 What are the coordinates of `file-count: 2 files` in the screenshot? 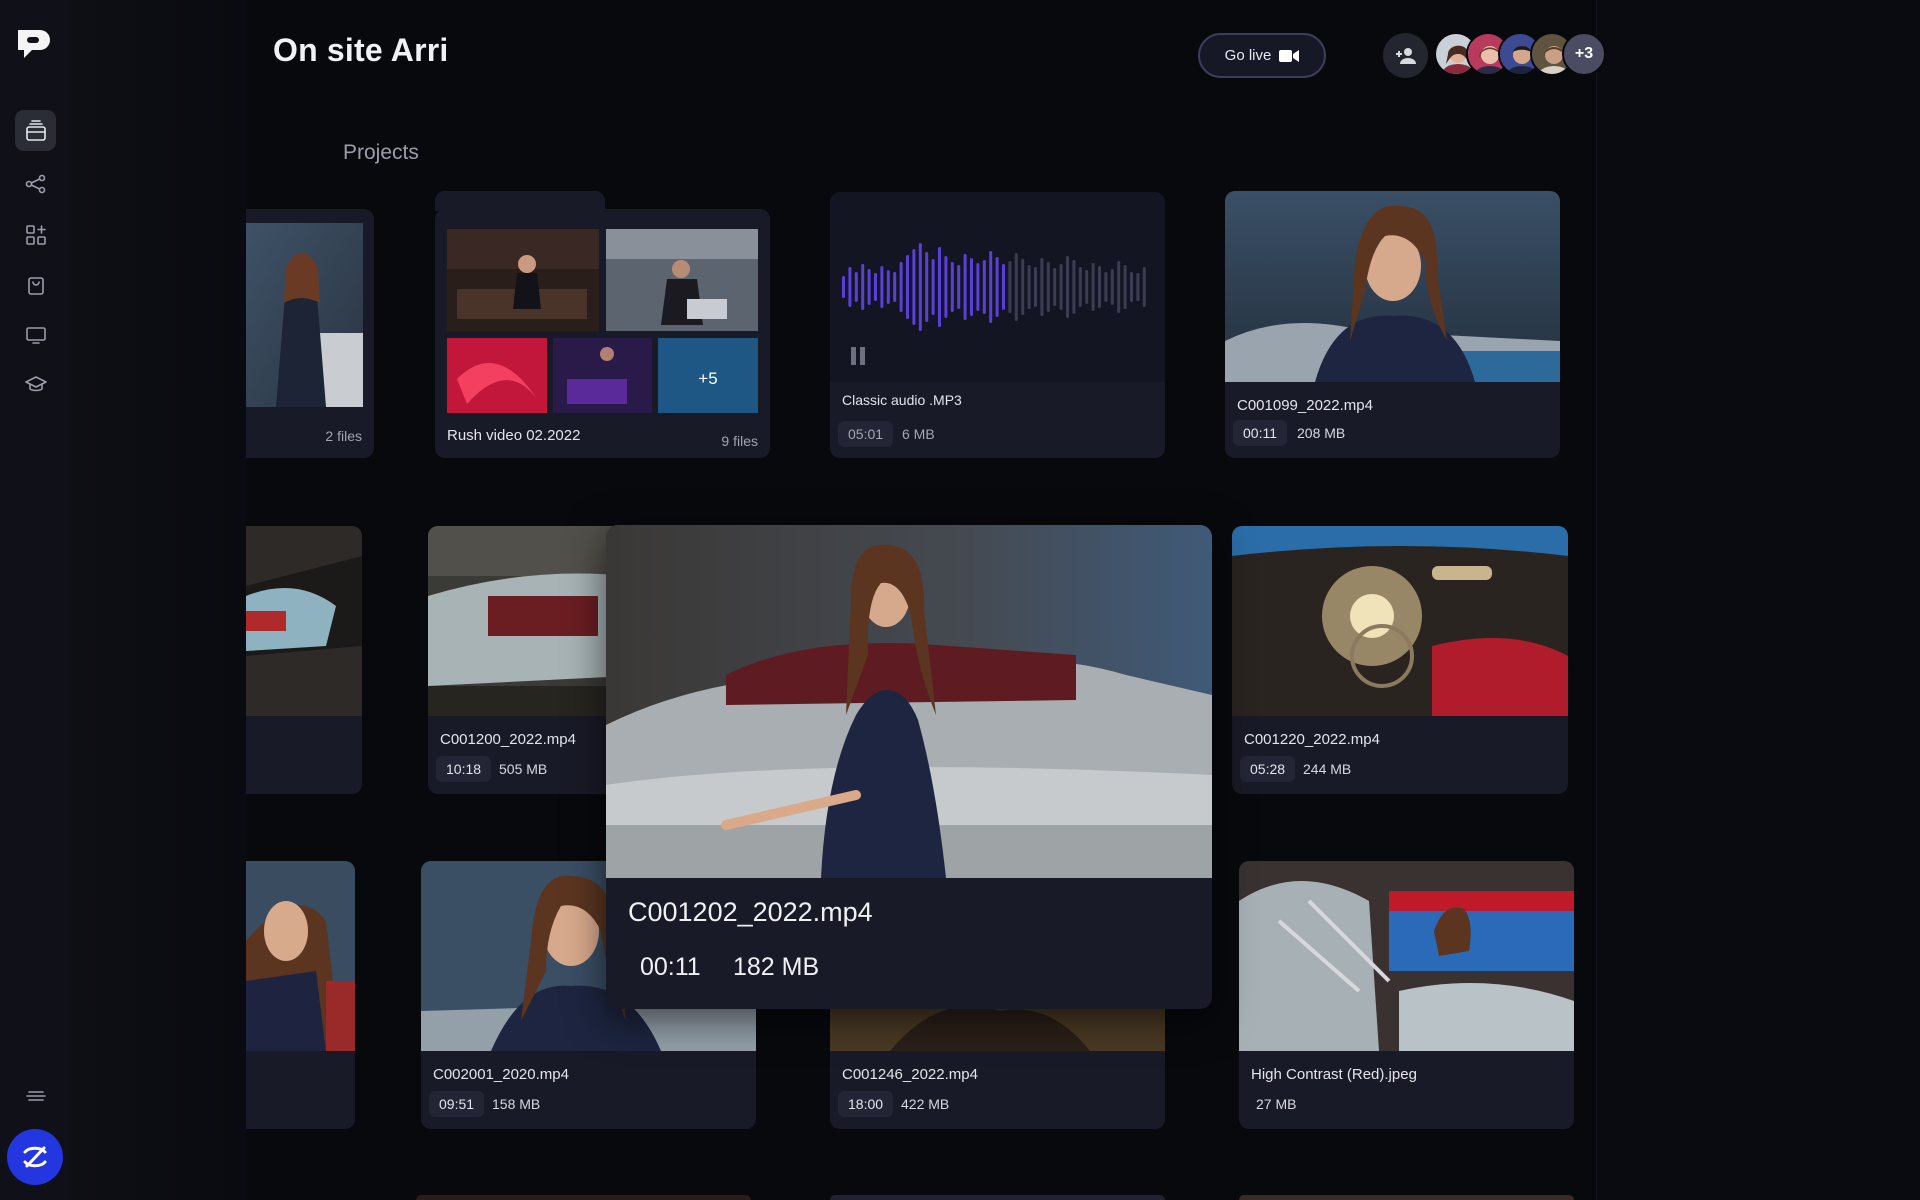 It's located at (343, 436).